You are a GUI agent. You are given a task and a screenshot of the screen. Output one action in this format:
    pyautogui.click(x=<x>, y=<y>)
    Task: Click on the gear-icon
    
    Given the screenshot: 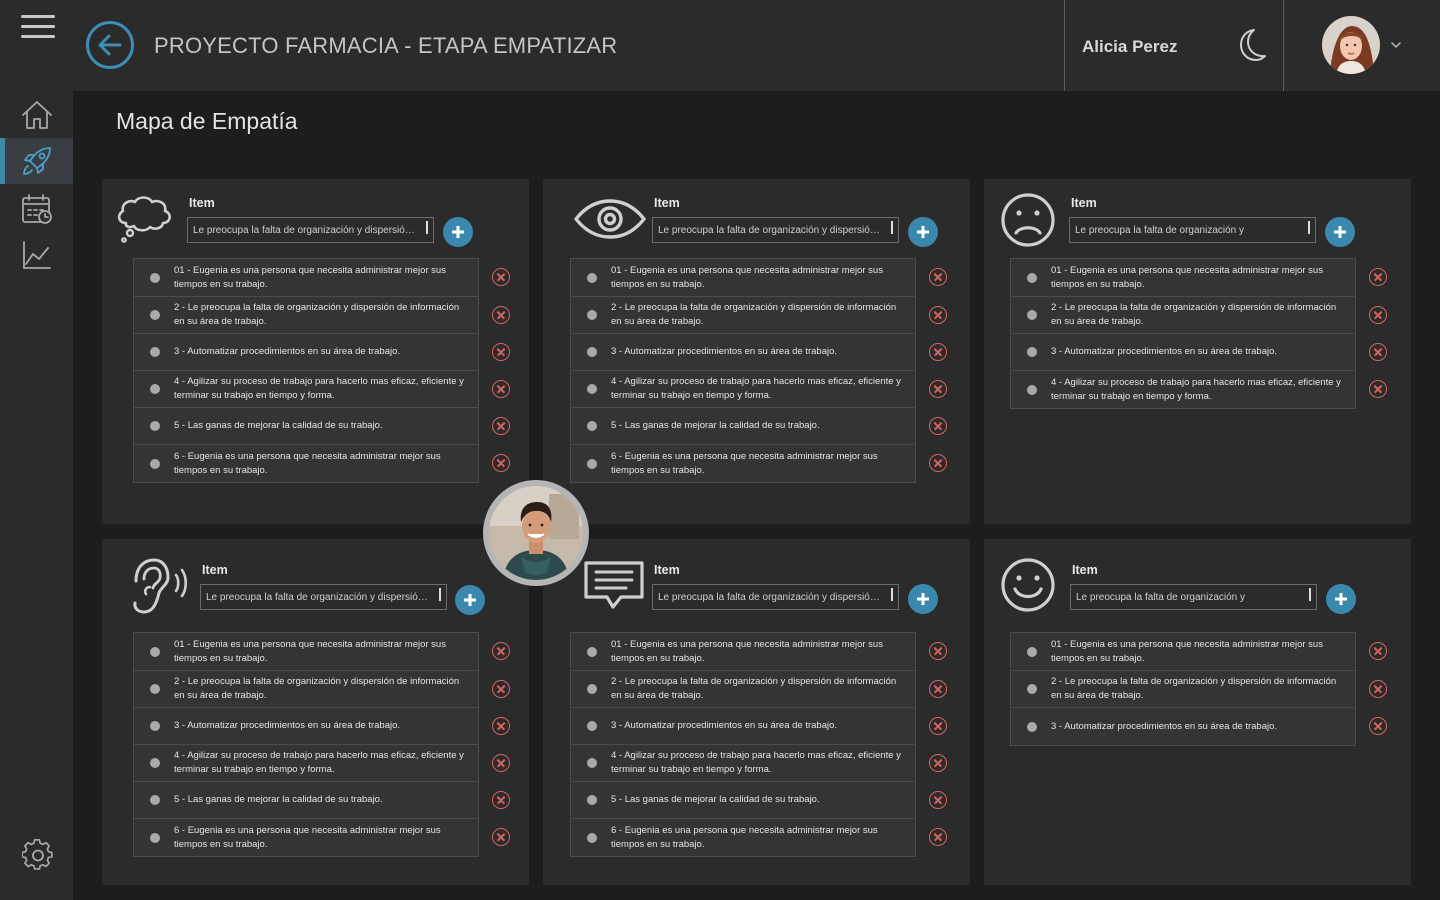 What is the action you would take?
    pyautogui.click(x=37, y=854)
    